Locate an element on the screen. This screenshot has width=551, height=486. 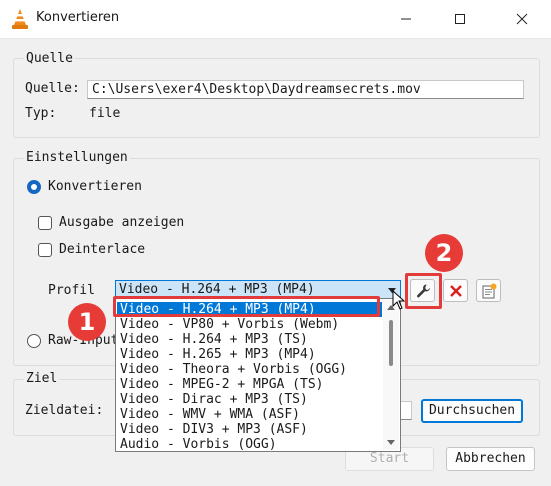
target-group-label: Ziel is located at coordinates (42, 379).